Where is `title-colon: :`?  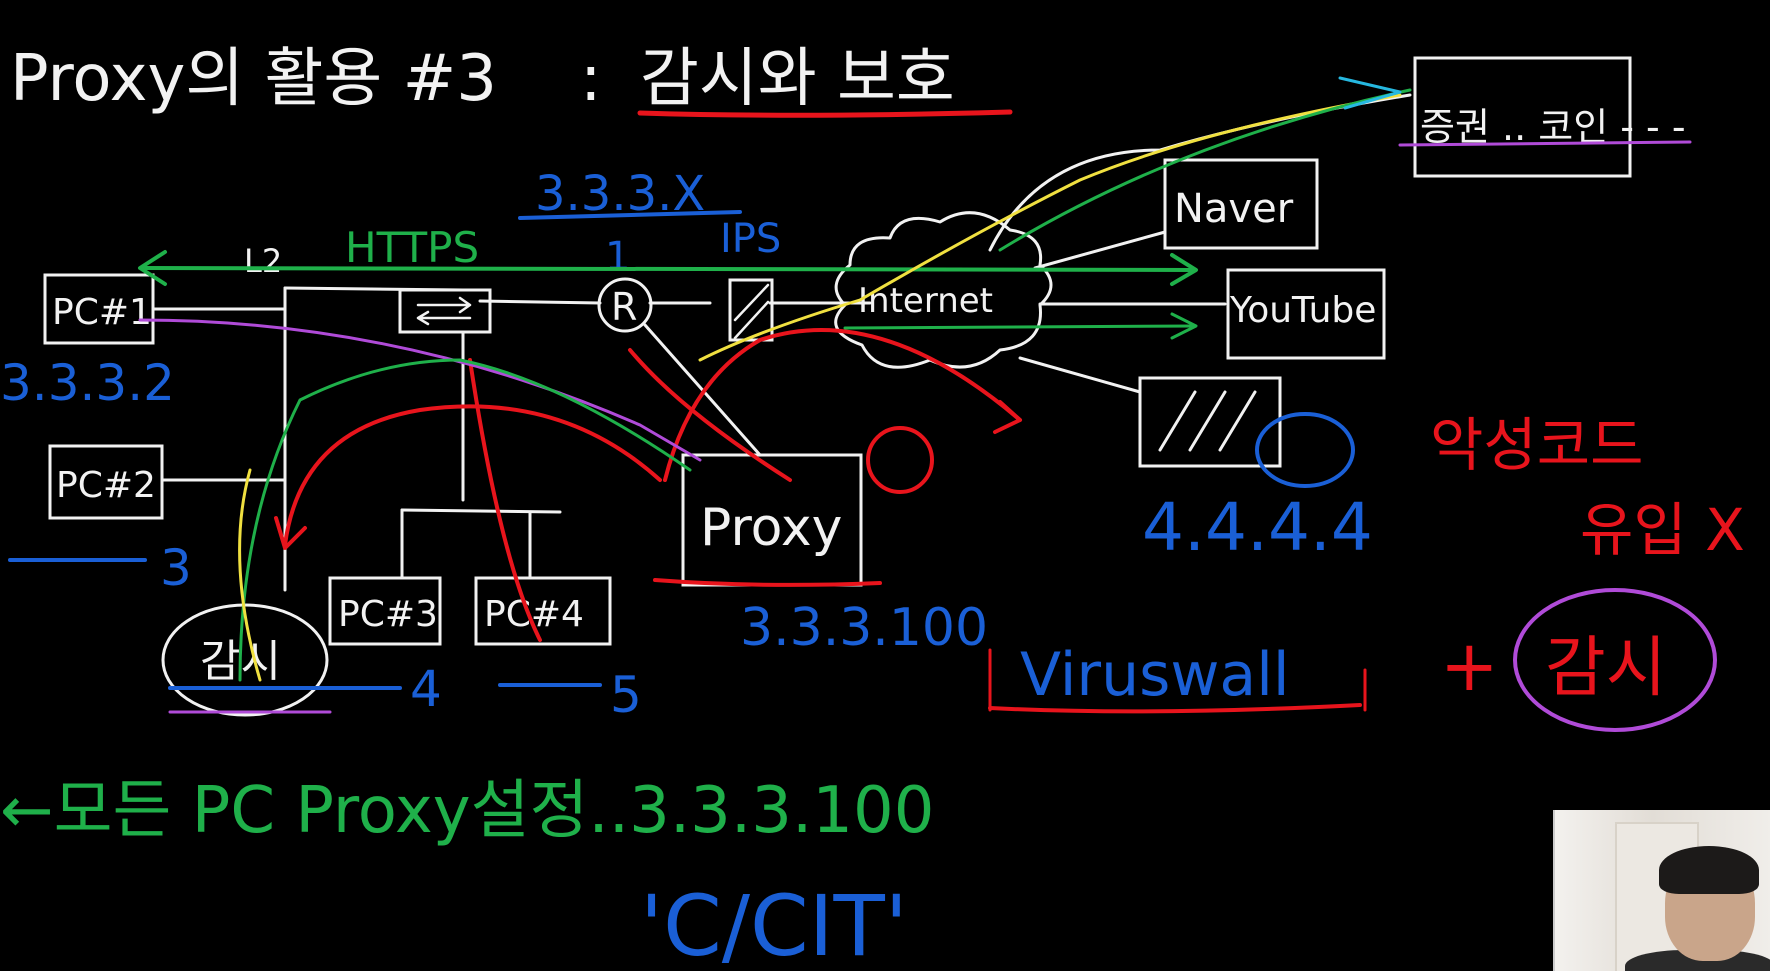
title-colon: : is located at coordinates (591, 79).